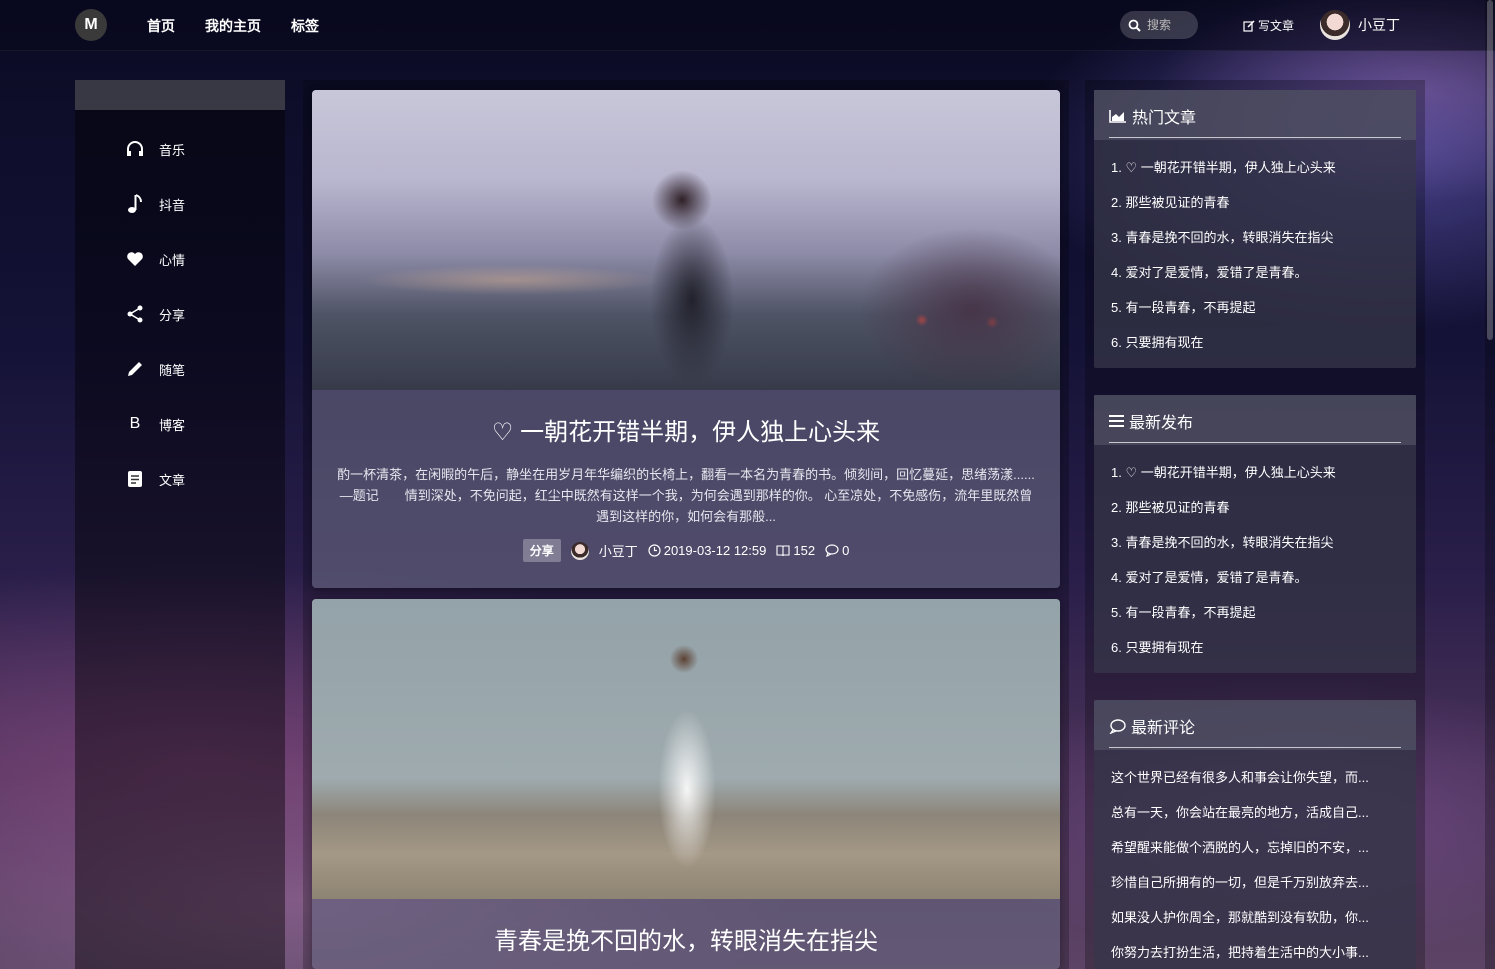  I want to click on post-title: 青春是挽不回的水，转眼消失在指尖, so click(686, 938).